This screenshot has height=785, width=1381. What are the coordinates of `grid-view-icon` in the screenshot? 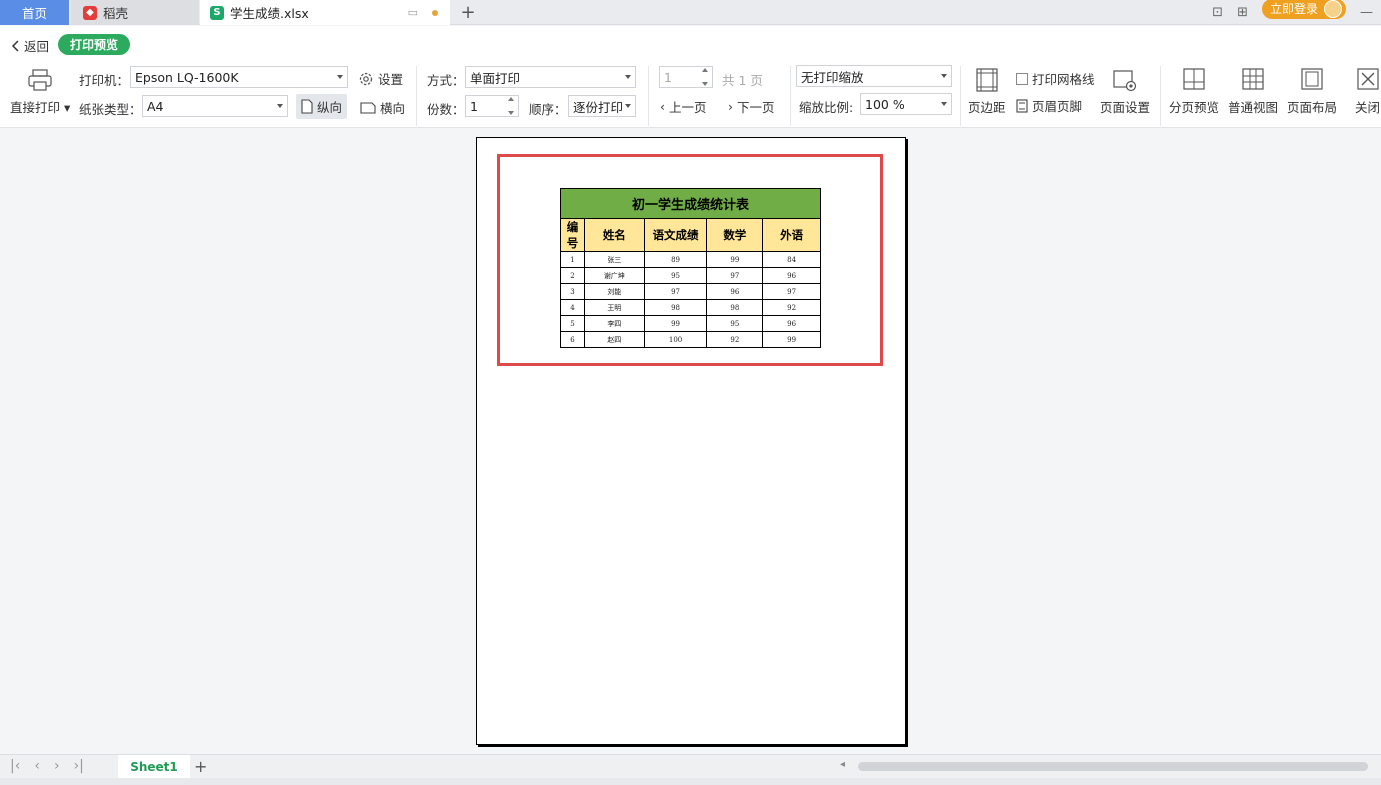 It's located at (1253, 79).